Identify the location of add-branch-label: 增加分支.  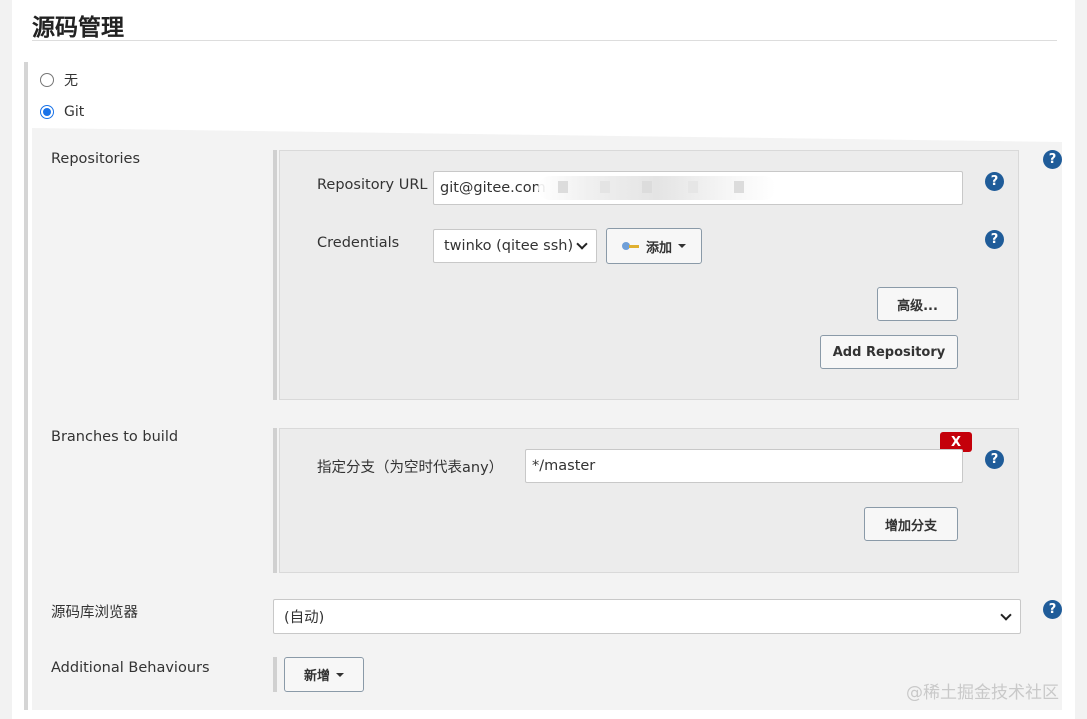
(910, 526).